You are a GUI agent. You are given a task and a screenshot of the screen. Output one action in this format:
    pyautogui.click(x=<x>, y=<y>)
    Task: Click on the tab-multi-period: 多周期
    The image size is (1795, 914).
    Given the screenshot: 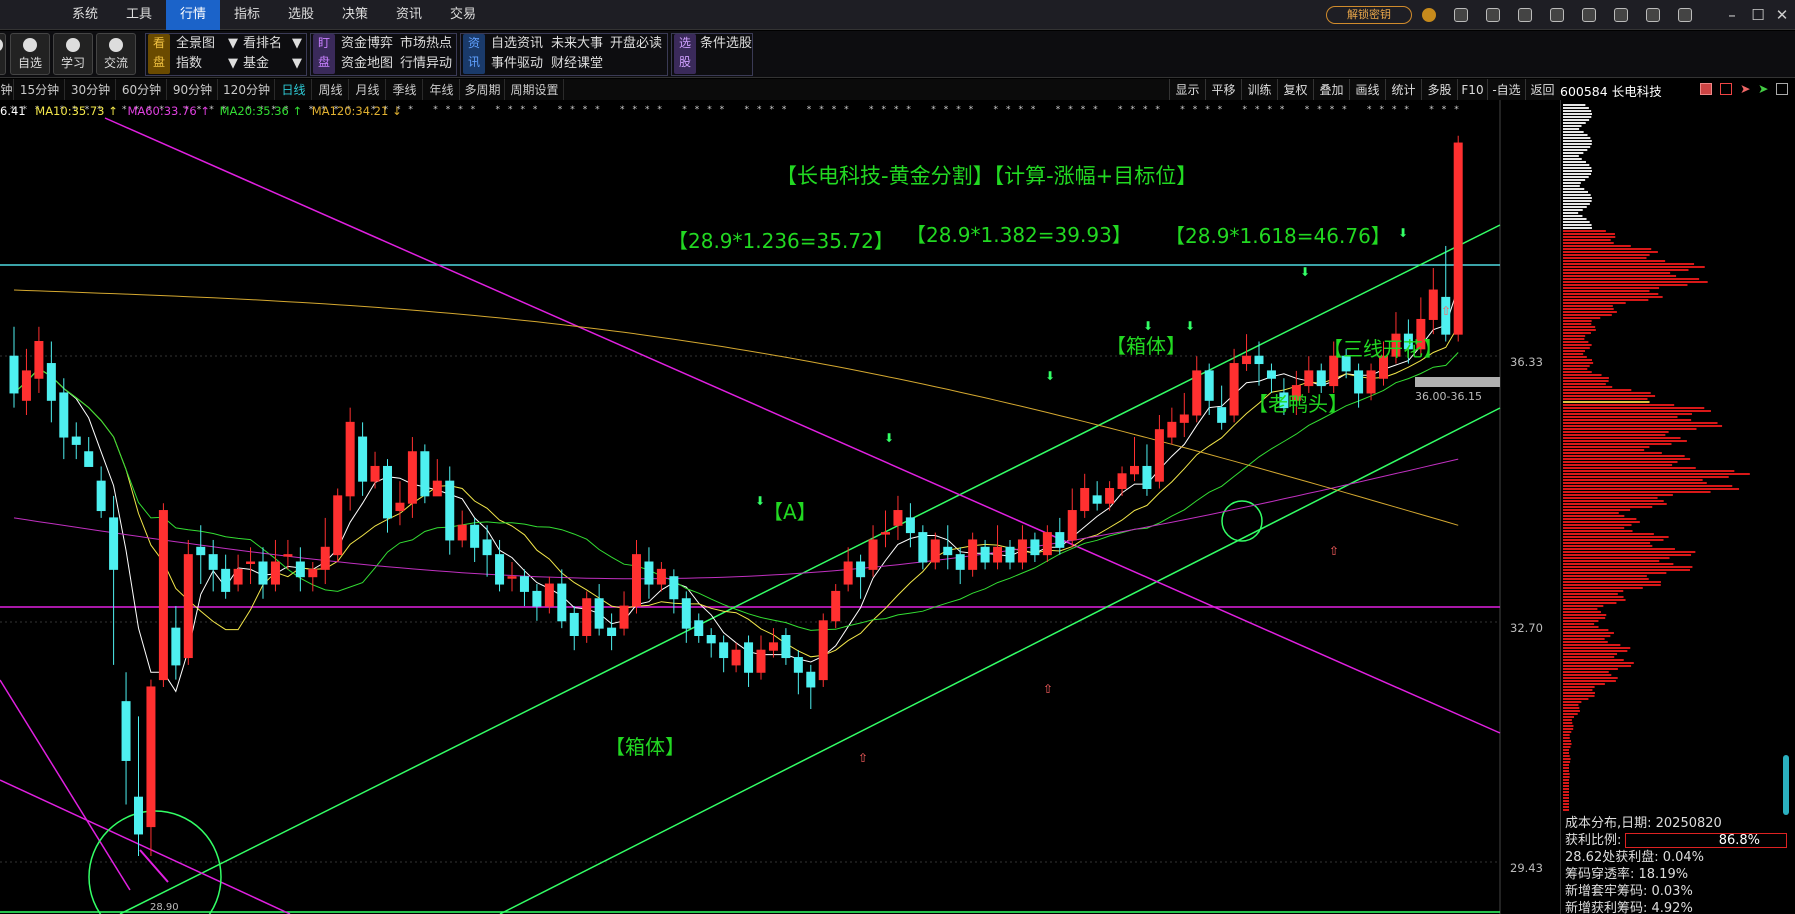 What is the action you would take?
    pyautogui.click(x=483, y=90)
    